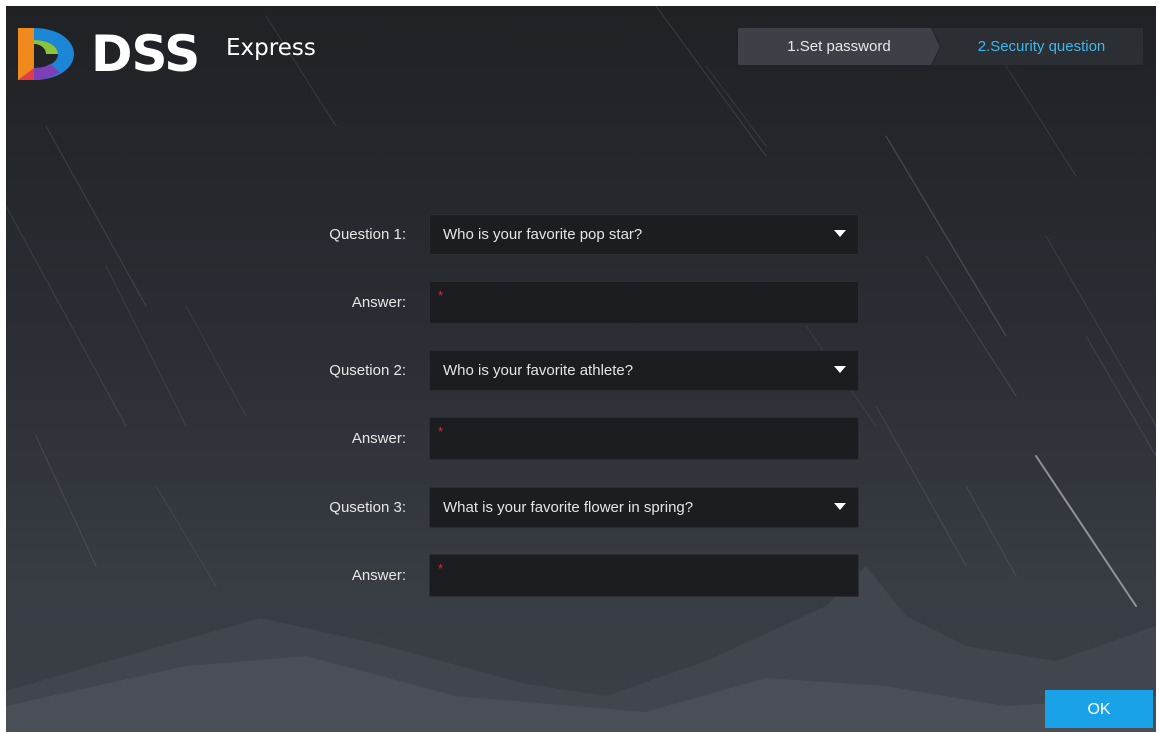 This screenshot has width=1159, height=733. I want to click on question-2-select: Who is your favorite athlete?, so click(644, 370).